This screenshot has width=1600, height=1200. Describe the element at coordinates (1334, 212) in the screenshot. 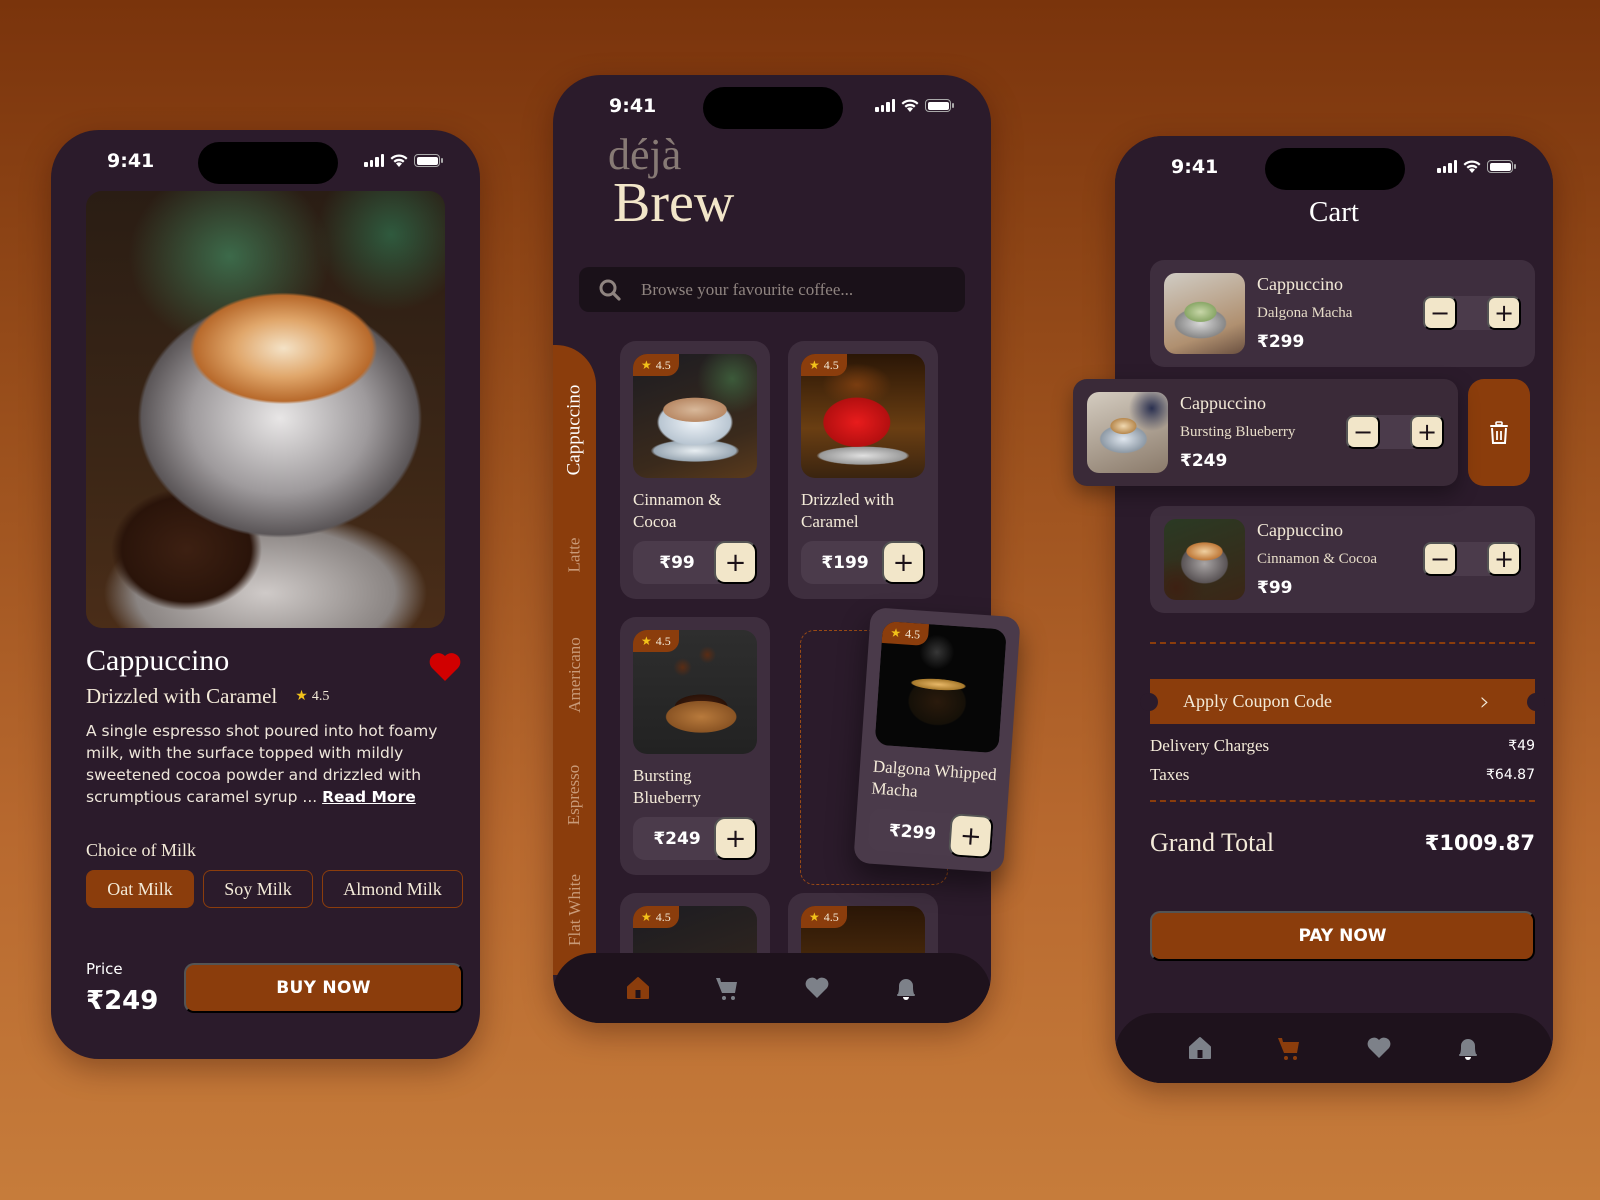

I see `cart-title: Cart` at that location.